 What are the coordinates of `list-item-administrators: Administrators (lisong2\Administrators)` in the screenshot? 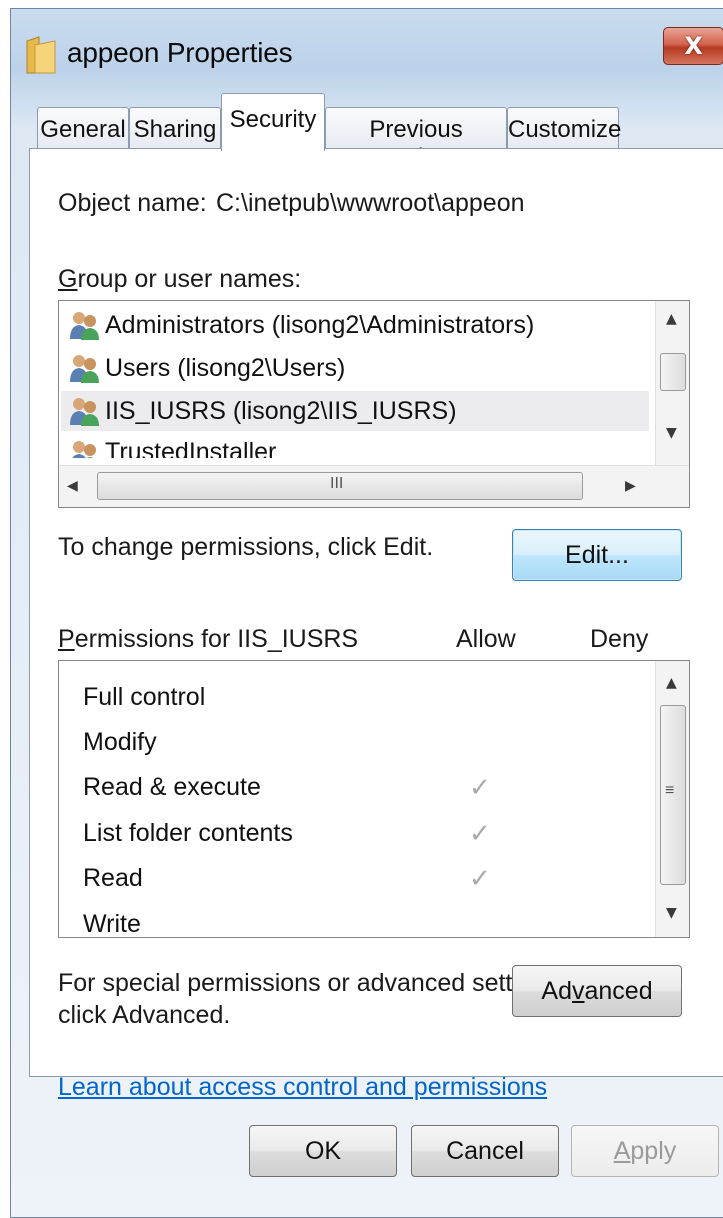 It's located at (300, 325).